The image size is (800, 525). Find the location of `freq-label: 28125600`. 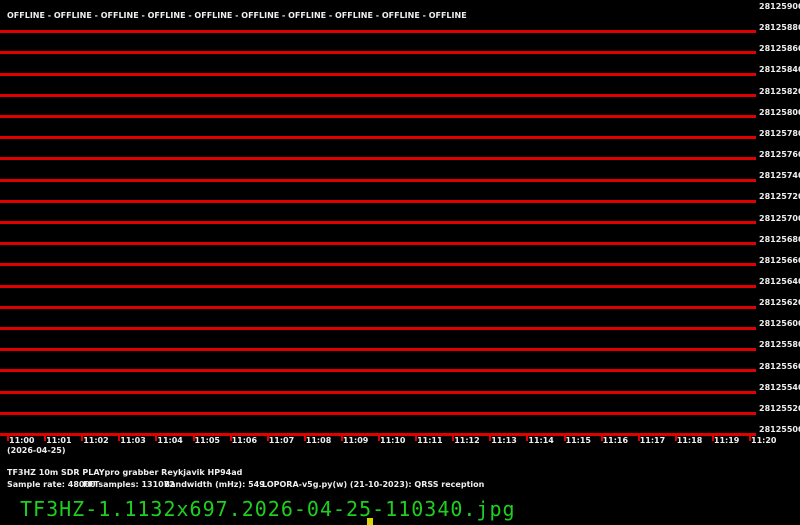

freq-label: 28125600 is located at coordinates (779, 324).